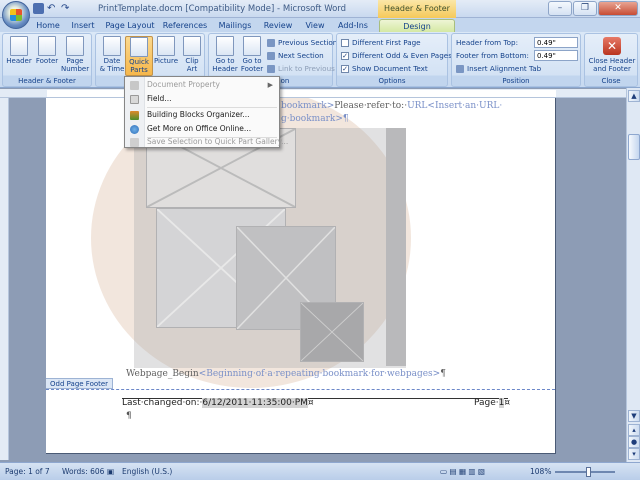  Describe the element at coordinates (235, 25) in the screenshot. I see `tab-mailings: Mailings` at that location.